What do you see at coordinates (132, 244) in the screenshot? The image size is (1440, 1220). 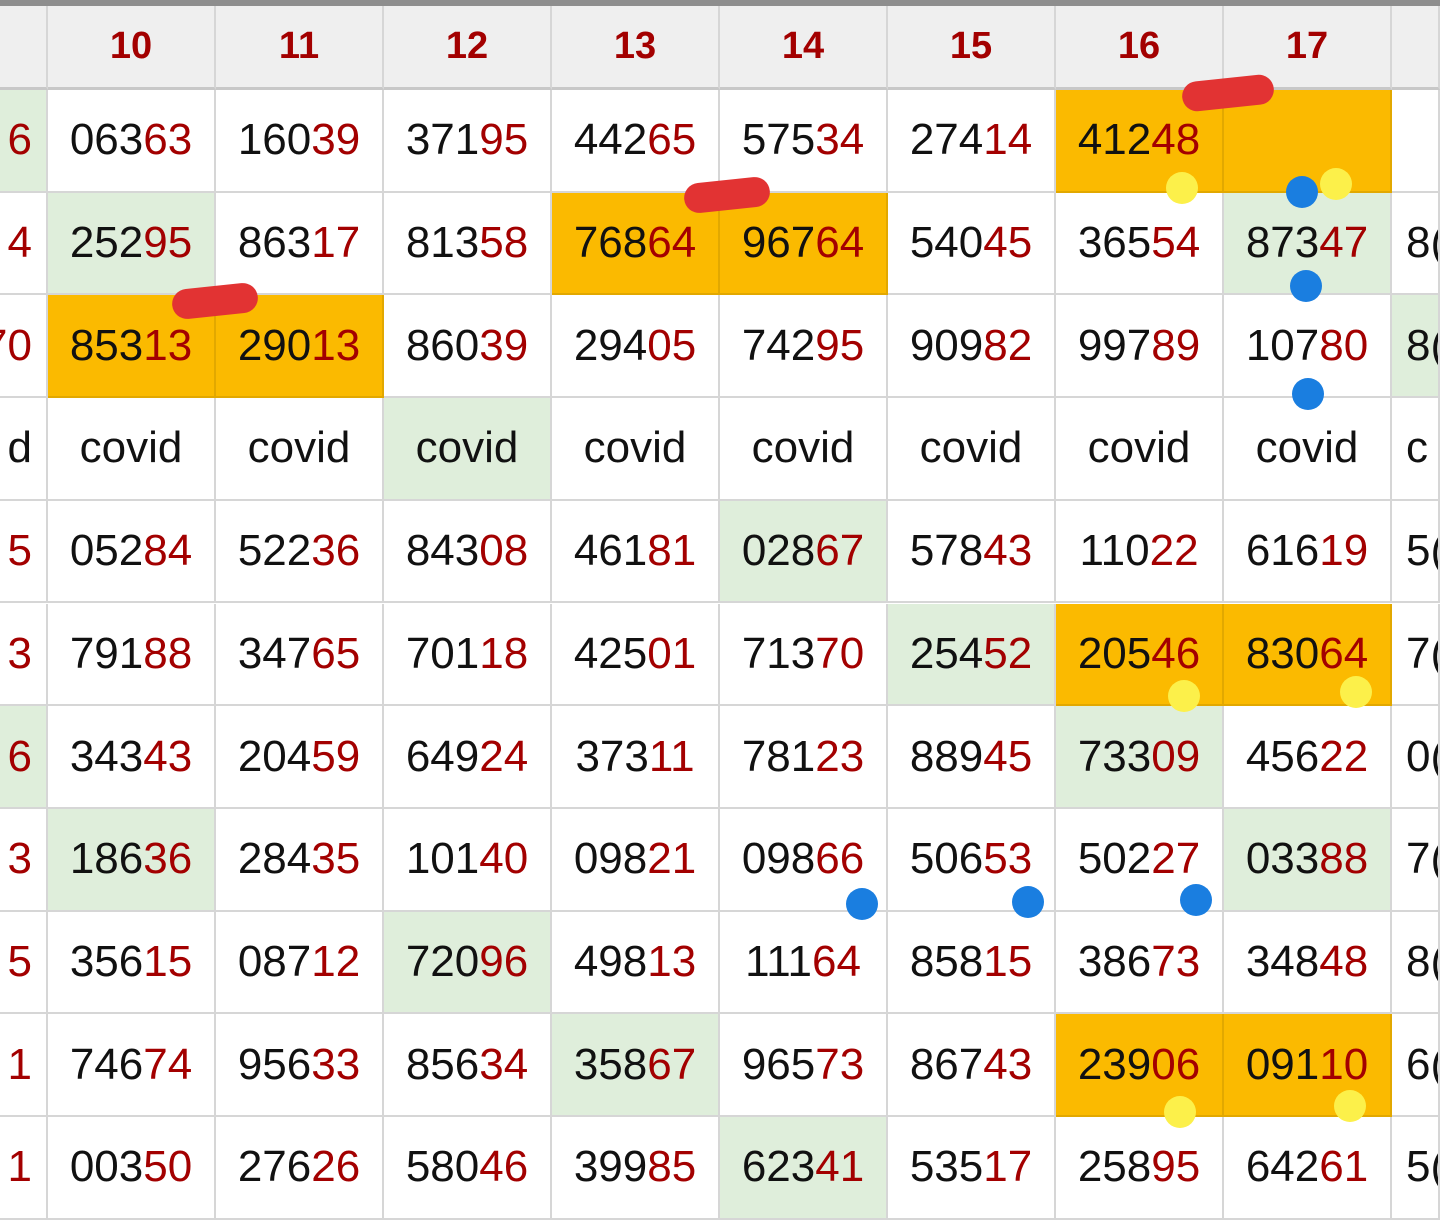 I see `table-cell: 252 95` at bounding box center [132, 244].